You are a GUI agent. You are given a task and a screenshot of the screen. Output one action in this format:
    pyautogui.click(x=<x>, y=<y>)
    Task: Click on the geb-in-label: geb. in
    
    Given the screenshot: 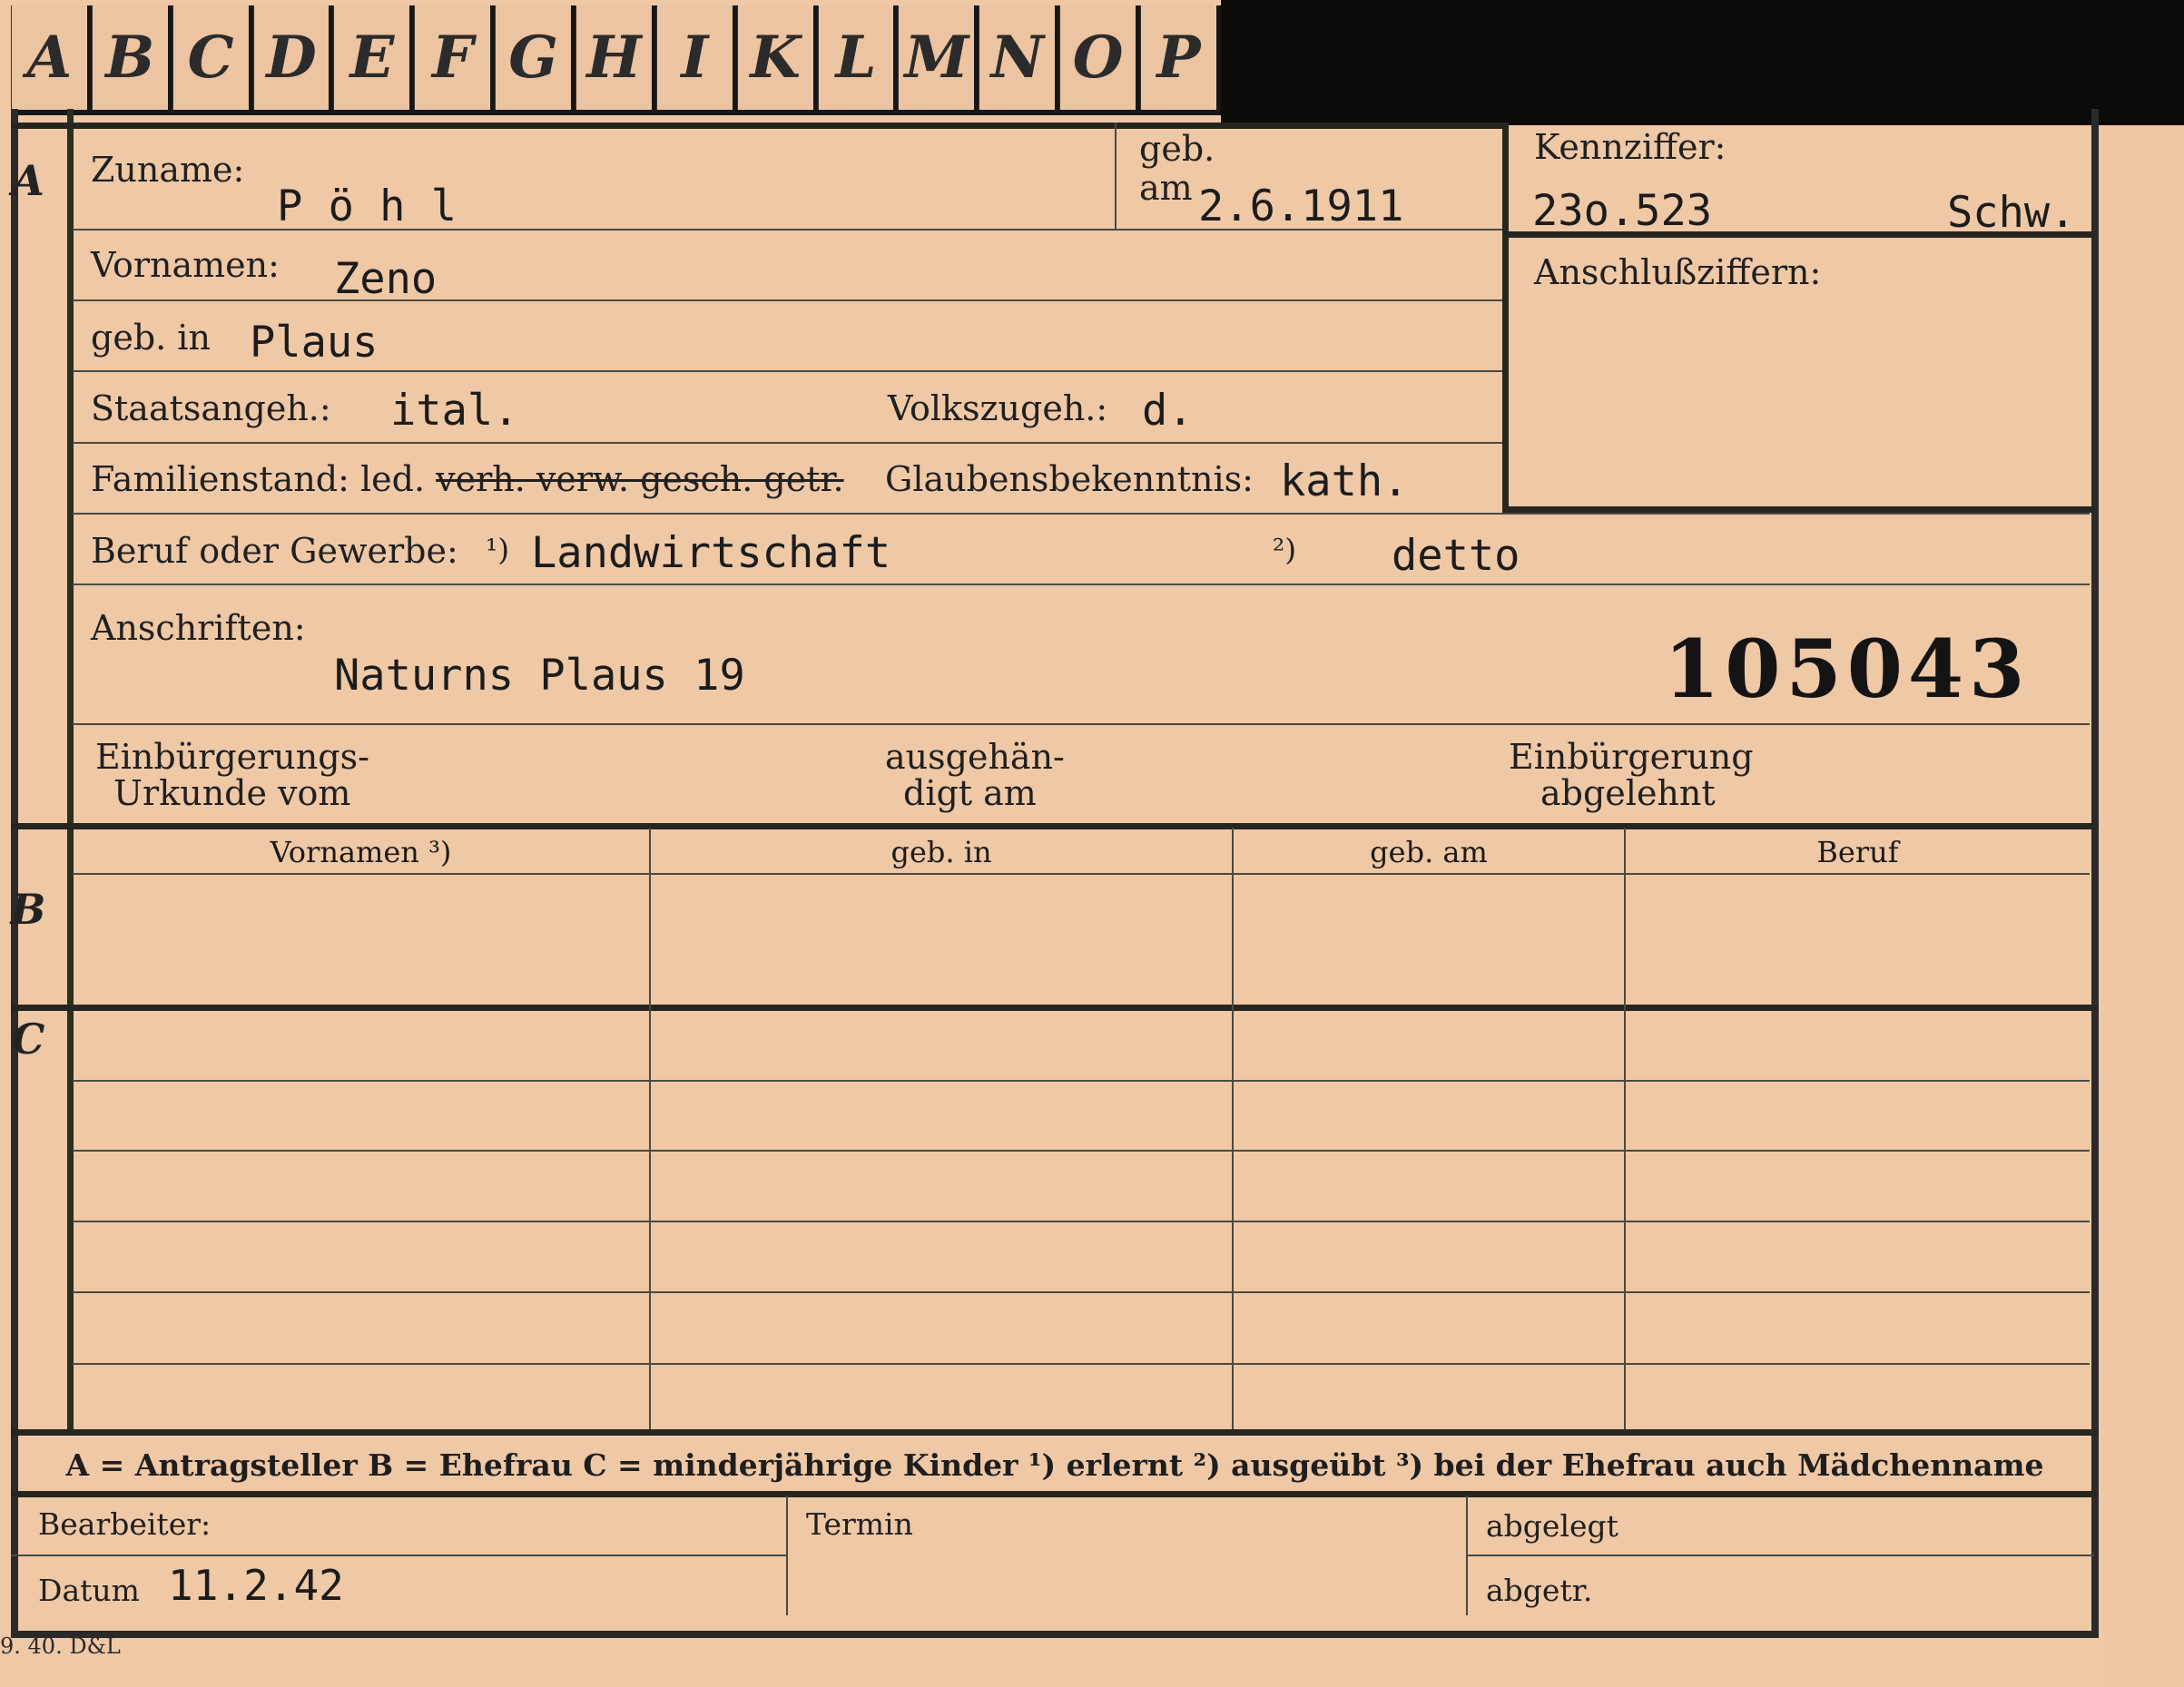 What is the action you would take?
    pyautogui.click(x=151, y=338)
    